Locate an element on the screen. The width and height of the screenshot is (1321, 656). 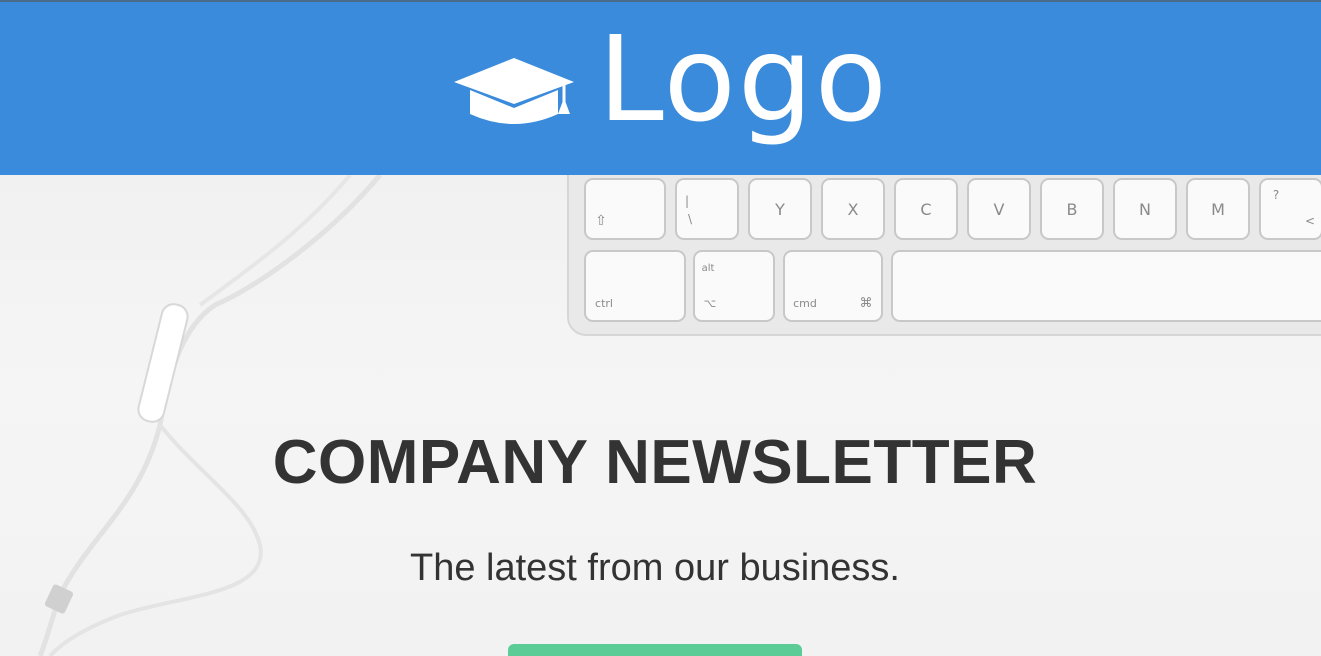
newsletter-title: COMPANY NEWSLETTER is located at coordinates (655, 462).